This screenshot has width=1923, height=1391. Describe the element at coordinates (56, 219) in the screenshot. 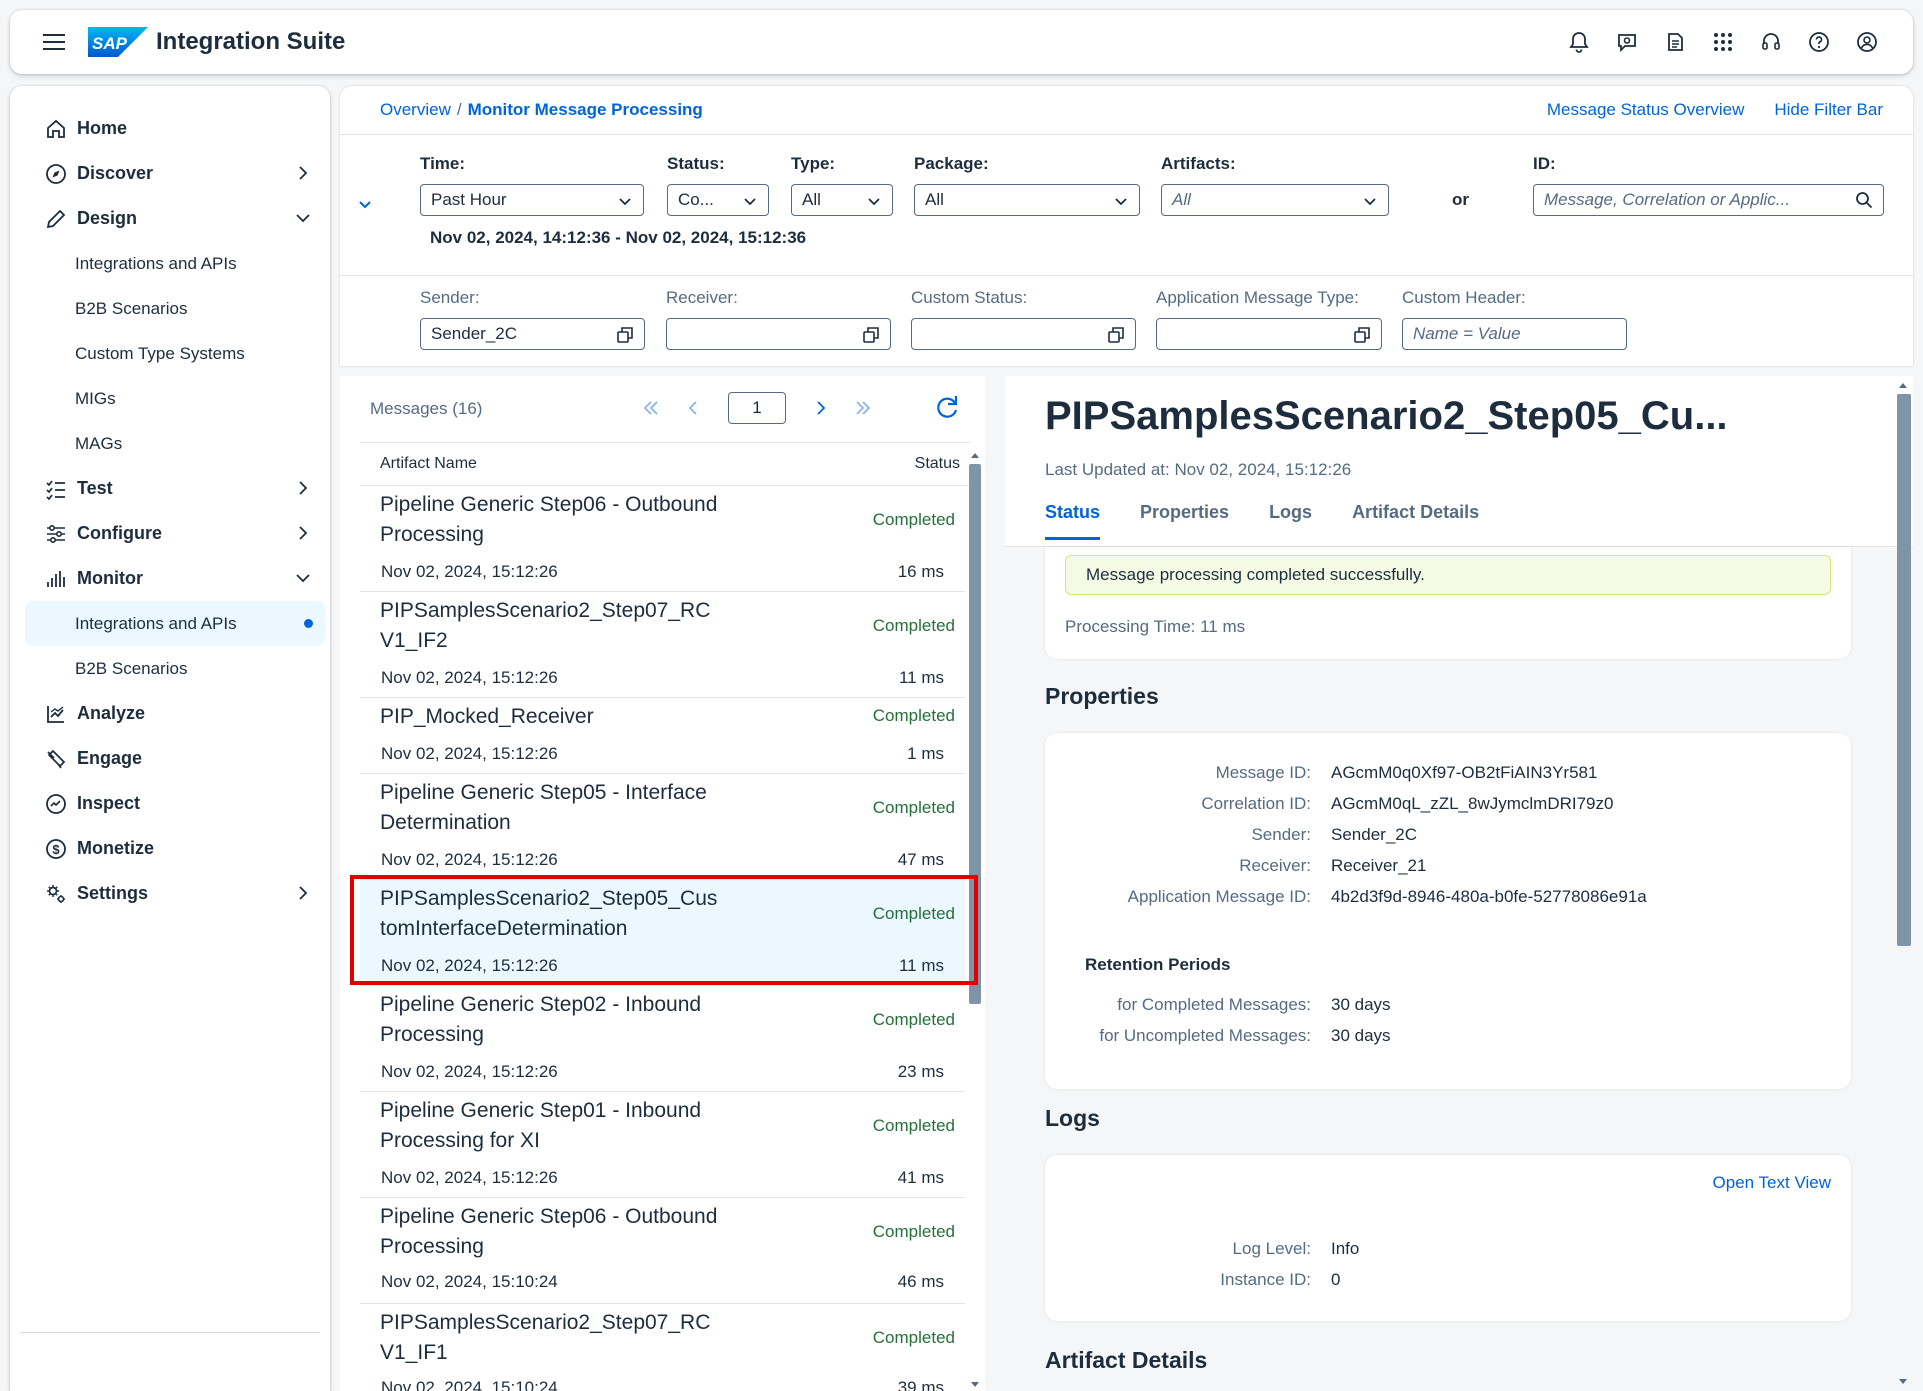

I see `pencil-icon` at that location.